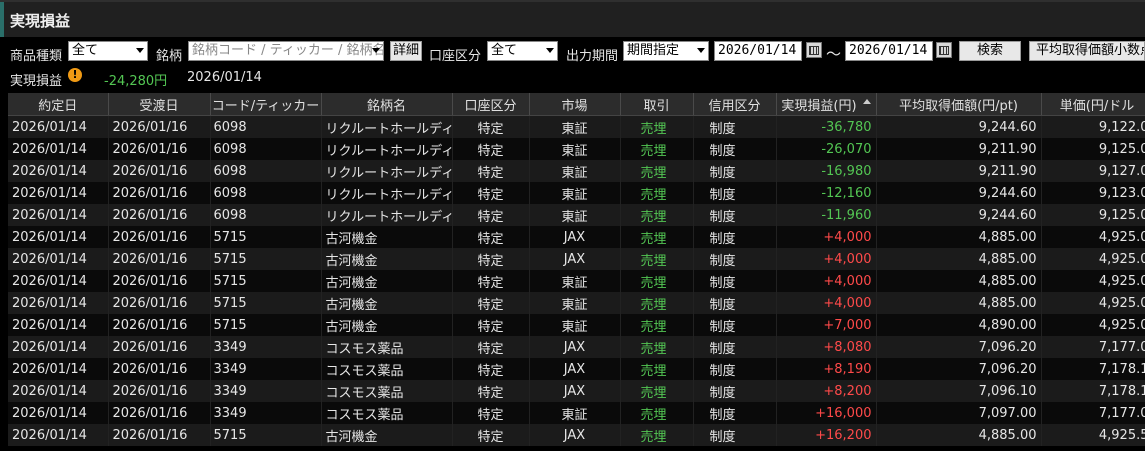 The image size is (1145, 451). I want to click on column-header-account-type: 口座区分, so click(491, 104).